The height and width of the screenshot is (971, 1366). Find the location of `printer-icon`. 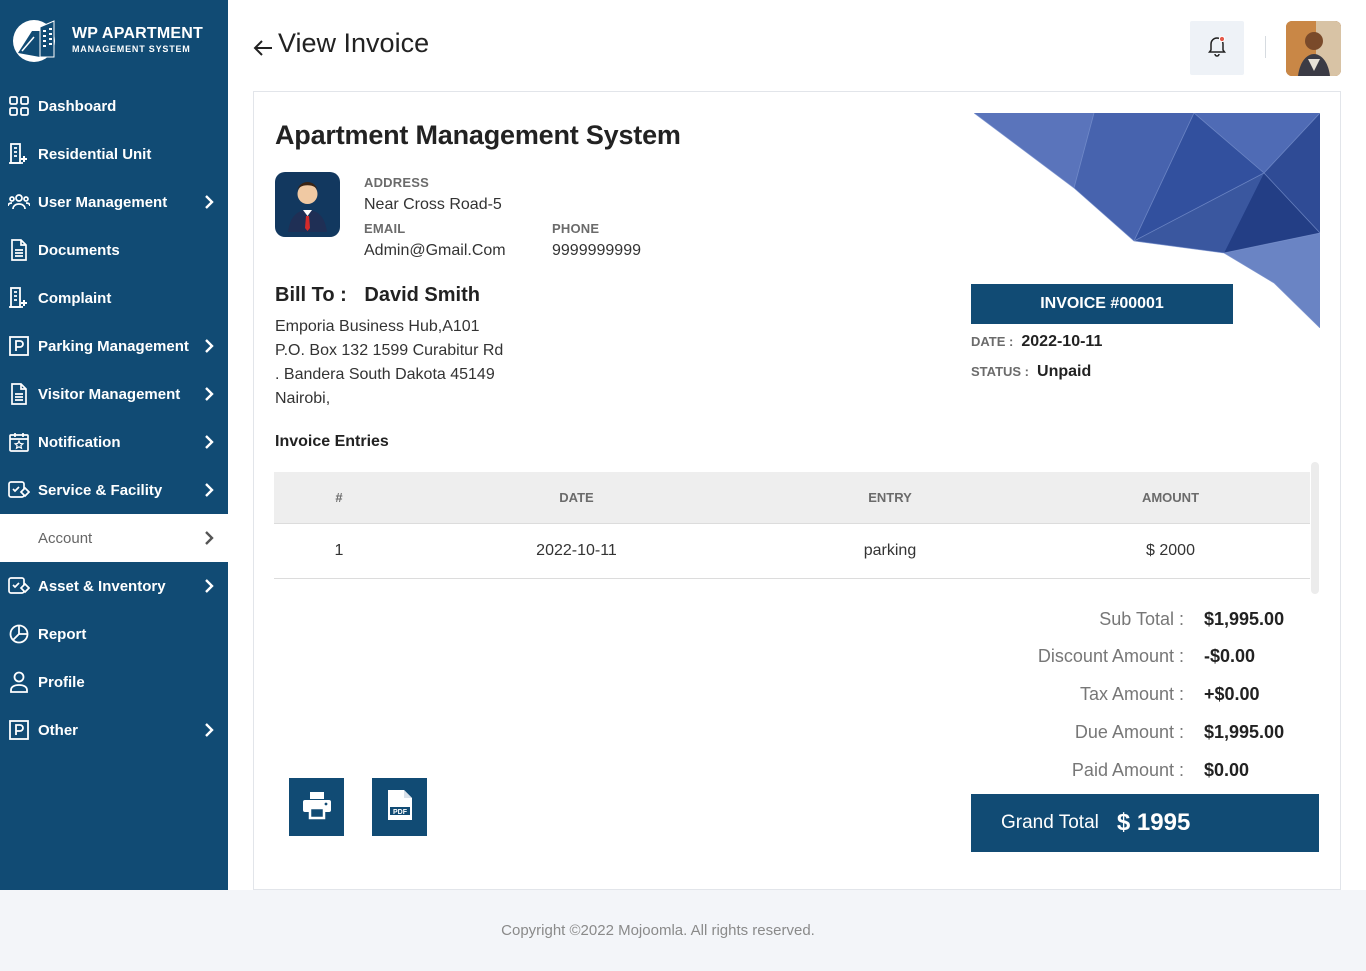

printer-icon is located at coordinates (317, 807).